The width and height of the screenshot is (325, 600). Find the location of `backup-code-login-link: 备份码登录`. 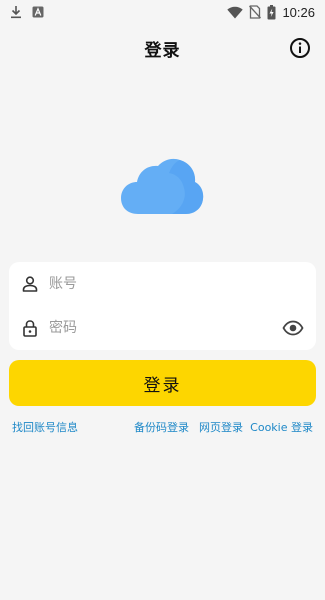

backup-code-login-link: 备份码登录 is located at coordinates (161, 427).